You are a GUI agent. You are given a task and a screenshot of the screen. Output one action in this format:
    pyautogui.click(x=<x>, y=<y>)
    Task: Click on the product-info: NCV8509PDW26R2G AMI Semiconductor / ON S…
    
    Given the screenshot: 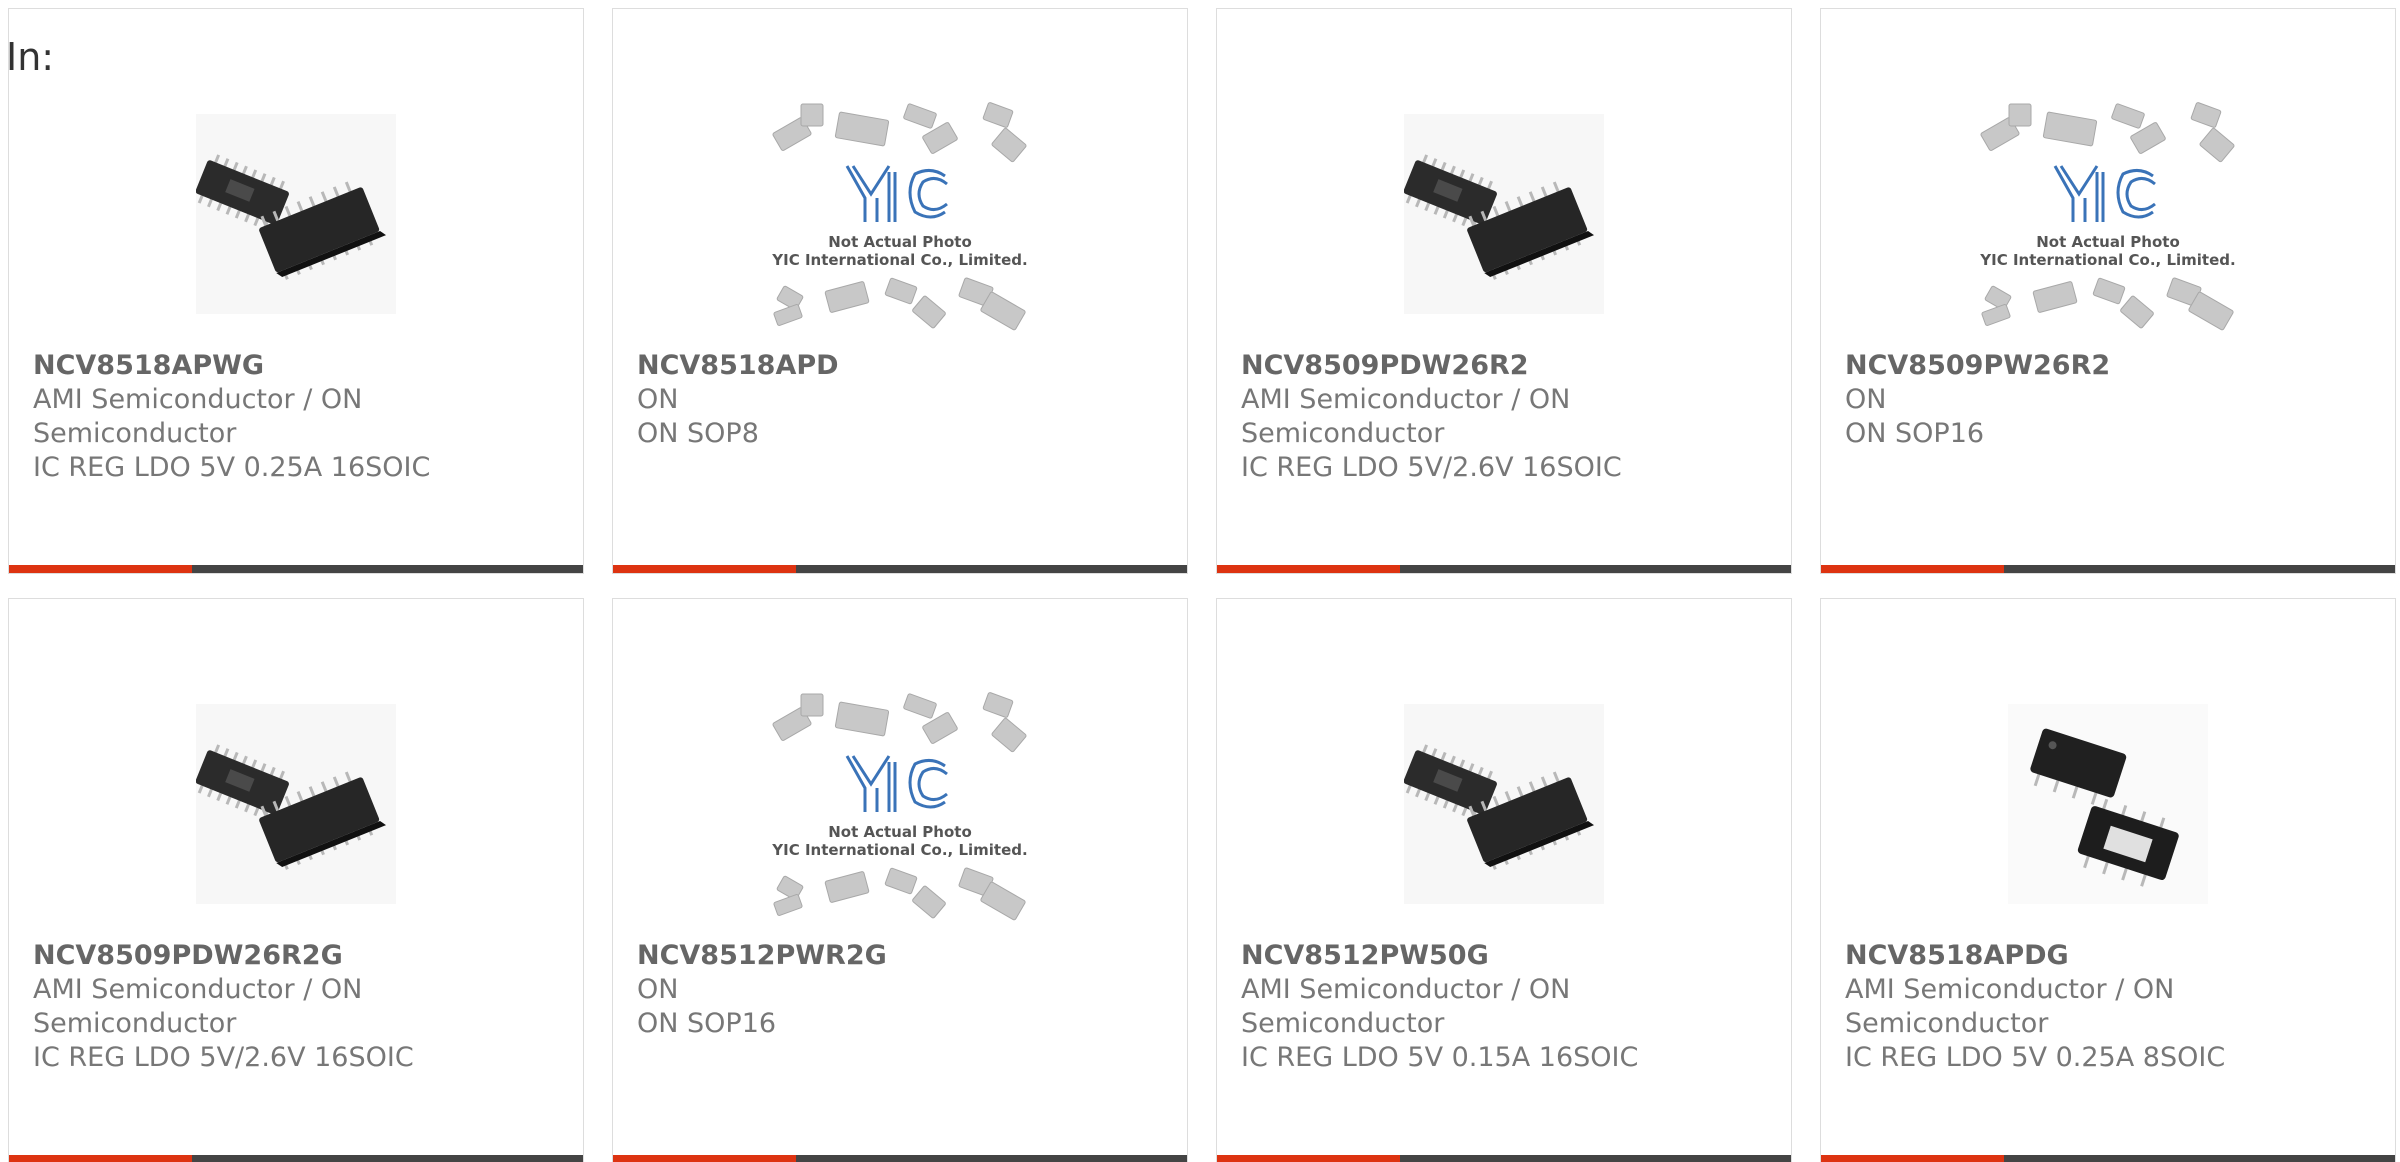 What is the action you would take?
    pyautogui.click(x=296, y=1007)
    